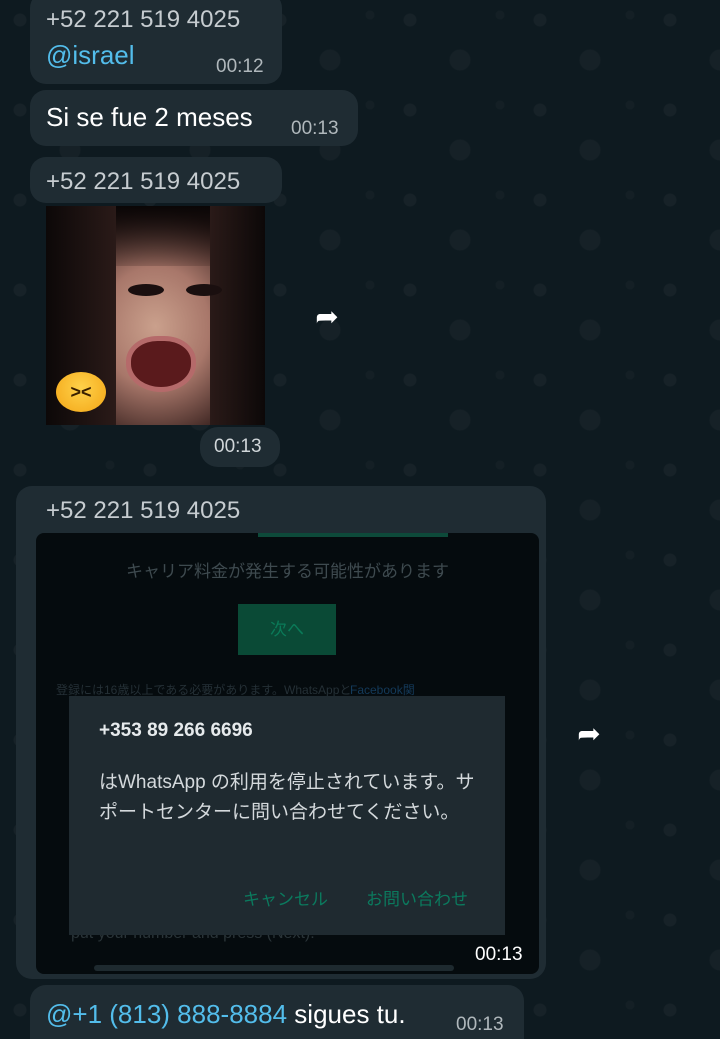  What do you see at coordinates (287, 629) in the screenshot?
I see `next-button: 次へ` at bounding box center [287, 629].